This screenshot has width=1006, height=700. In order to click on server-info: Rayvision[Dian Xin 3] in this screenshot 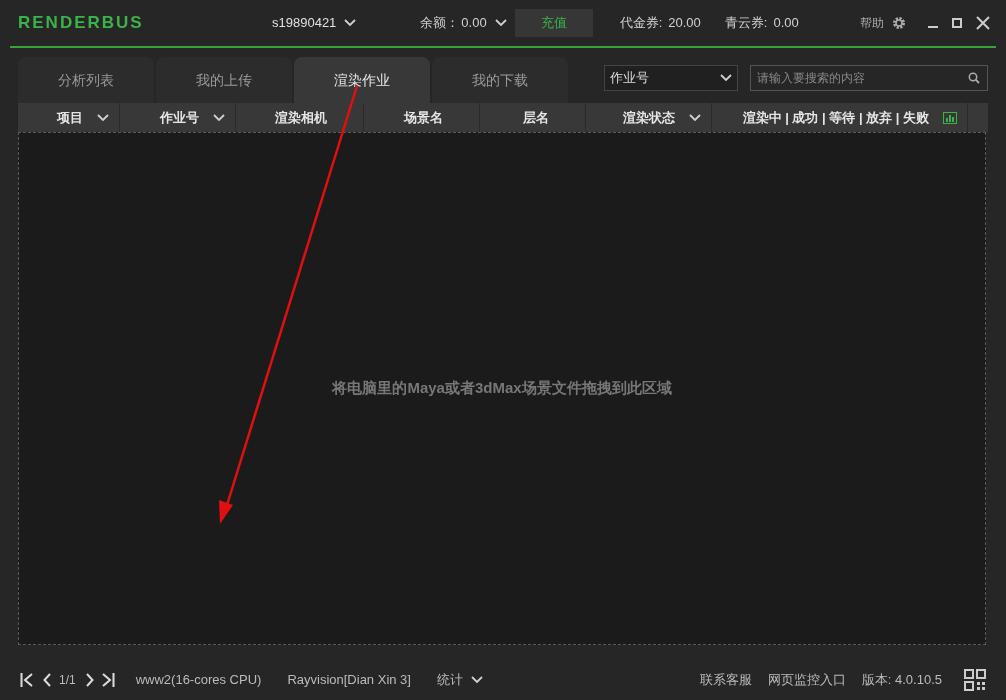, I will do `click(349, 680)`.